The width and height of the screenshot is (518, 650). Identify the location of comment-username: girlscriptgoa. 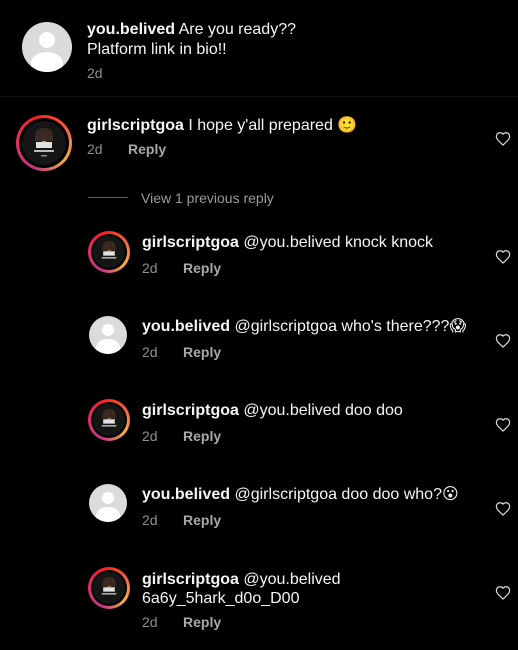
(135, 125).